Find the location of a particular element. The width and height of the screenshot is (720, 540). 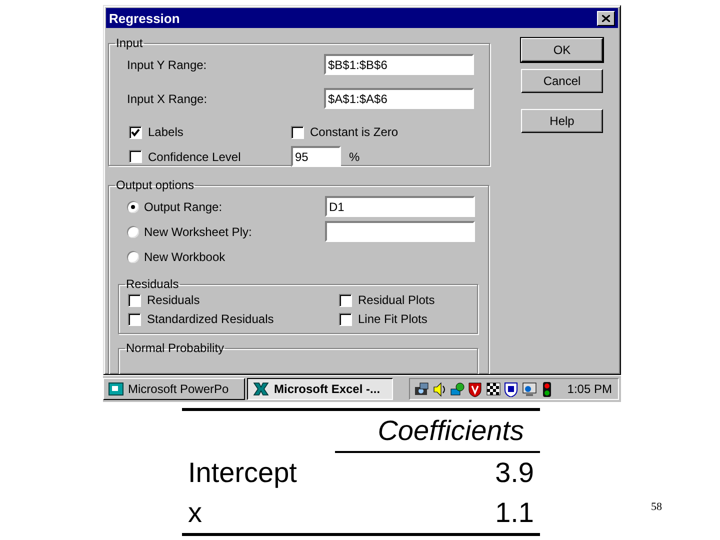

close-button is located at coordinates (606, 18).